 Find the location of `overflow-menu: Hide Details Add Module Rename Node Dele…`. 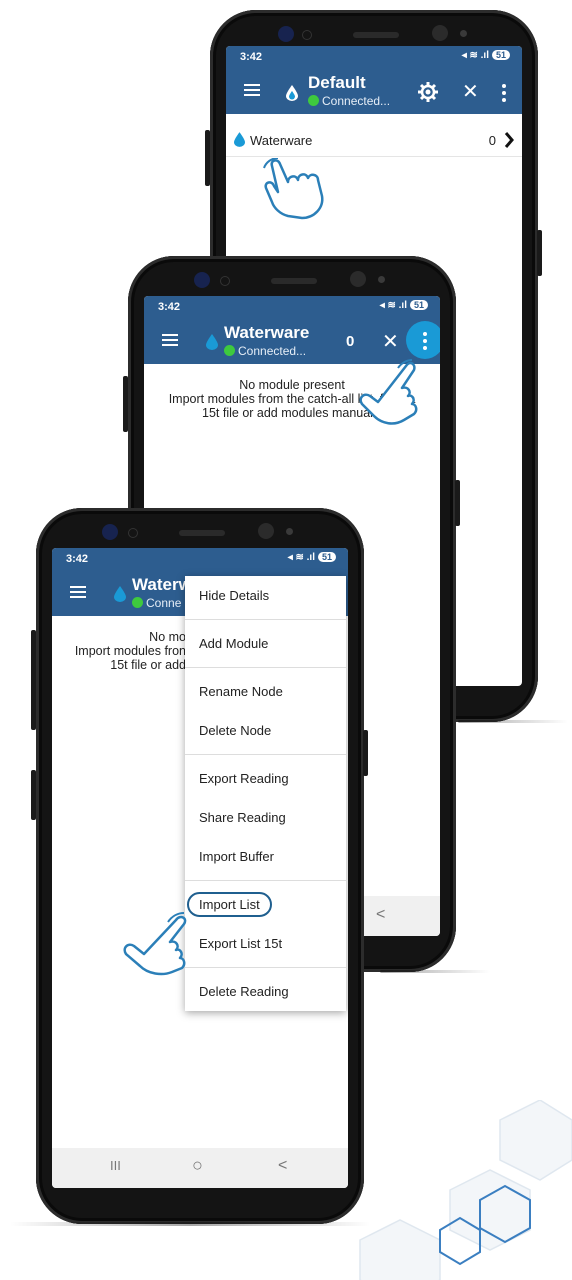

overflow-menu: Hide Details Add Module Rename Node Dele… is located at coordinates (265, 793).